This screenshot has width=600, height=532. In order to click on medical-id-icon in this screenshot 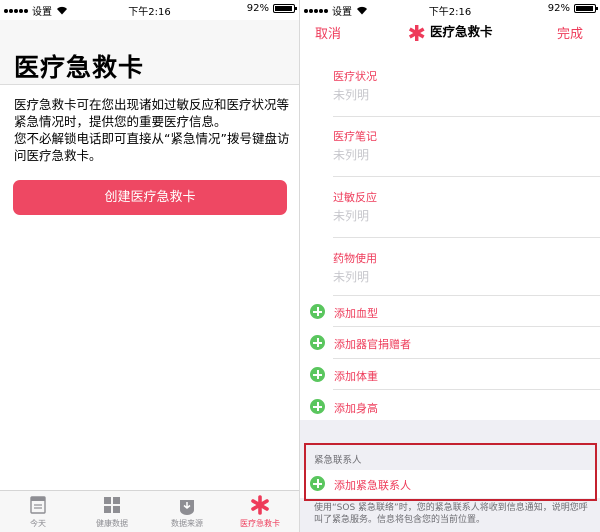, I will do `click(260, 505)`.